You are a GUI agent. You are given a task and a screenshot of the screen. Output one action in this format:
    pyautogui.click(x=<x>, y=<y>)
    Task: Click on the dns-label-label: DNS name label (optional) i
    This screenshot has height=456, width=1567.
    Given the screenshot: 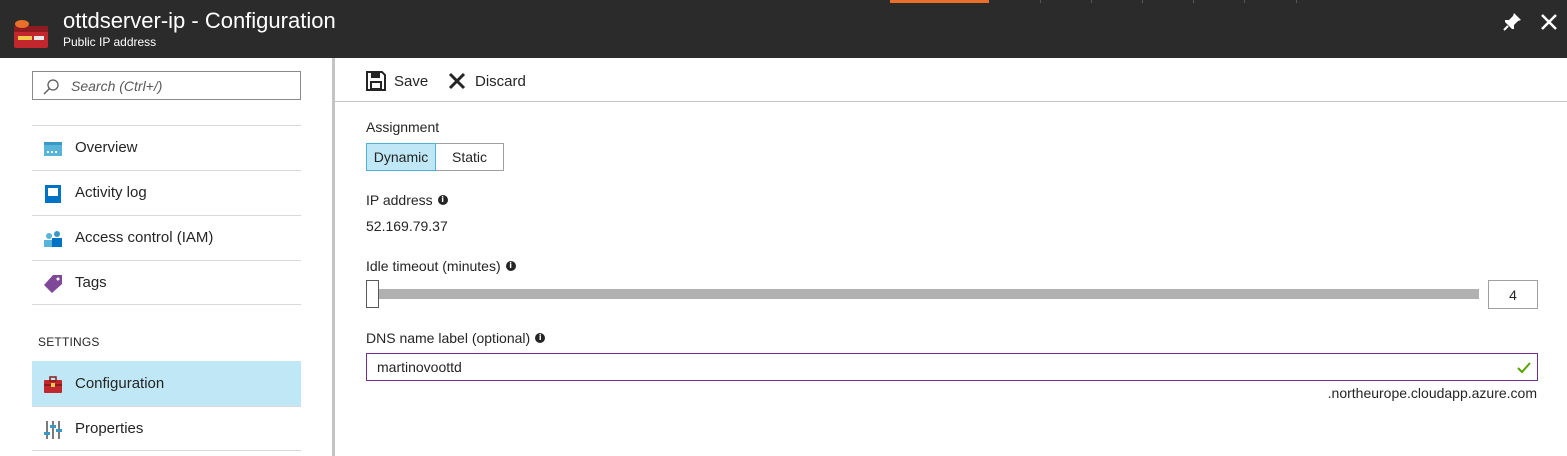 What is the action you would take?
    pyautogui.click(x=456, y=338)
    